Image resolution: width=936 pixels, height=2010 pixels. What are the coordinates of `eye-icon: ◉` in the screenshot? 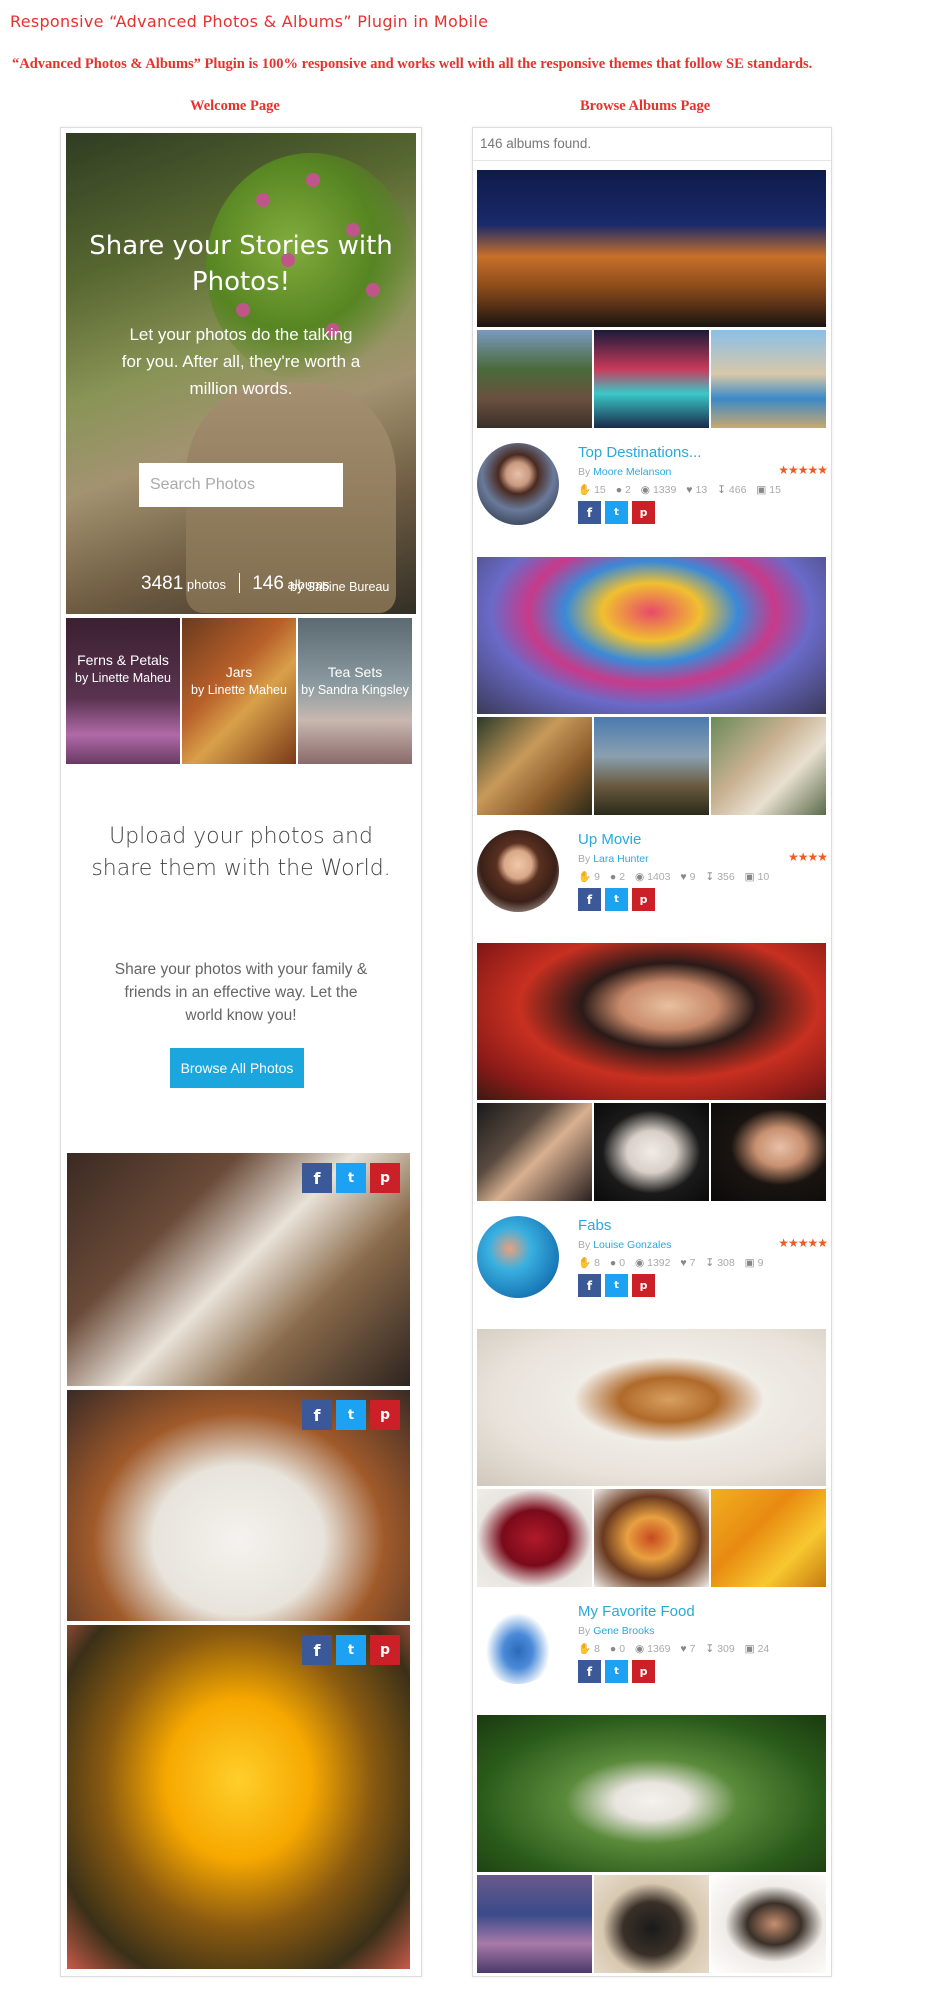 It's located at (639, 1263).